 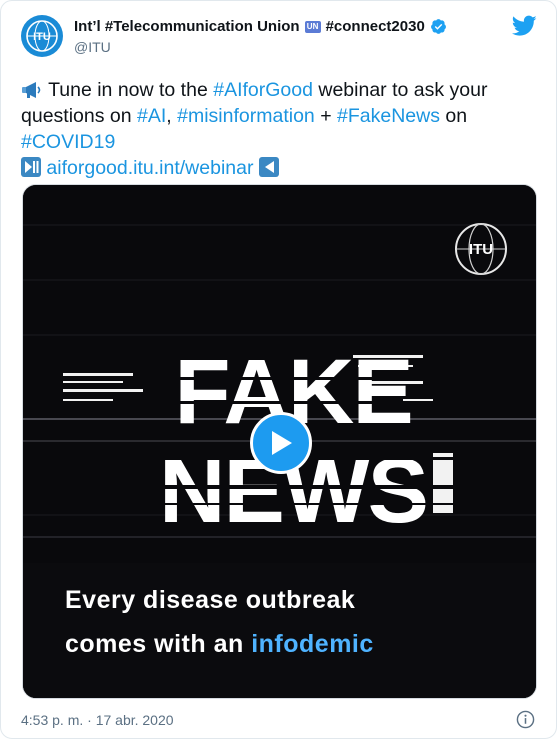 What do you see at coordinates (92, 47) in the screenshot?
I see `account-handle: @ITU` at bounding box center [92, 47].